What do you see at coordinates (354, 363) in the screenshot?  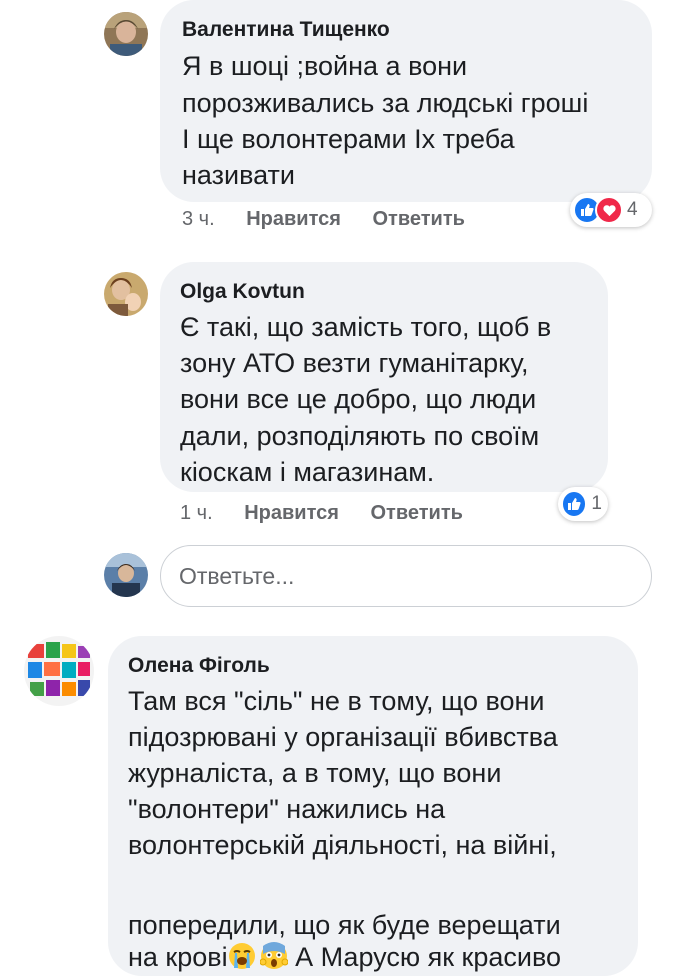 I see `comment-text-line: зону АТО везти гуманітарку,` at bounding box center [354, 363].